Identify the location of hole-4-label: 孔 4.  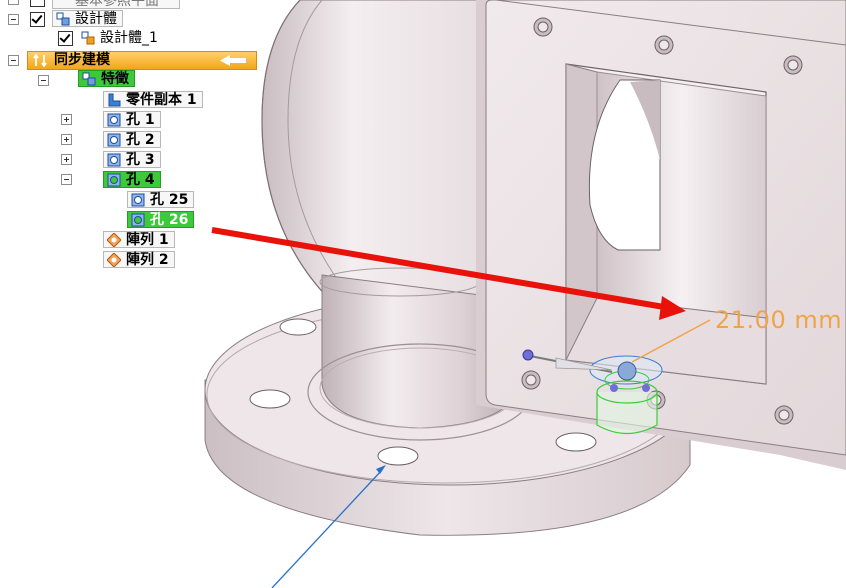
(140, 180).